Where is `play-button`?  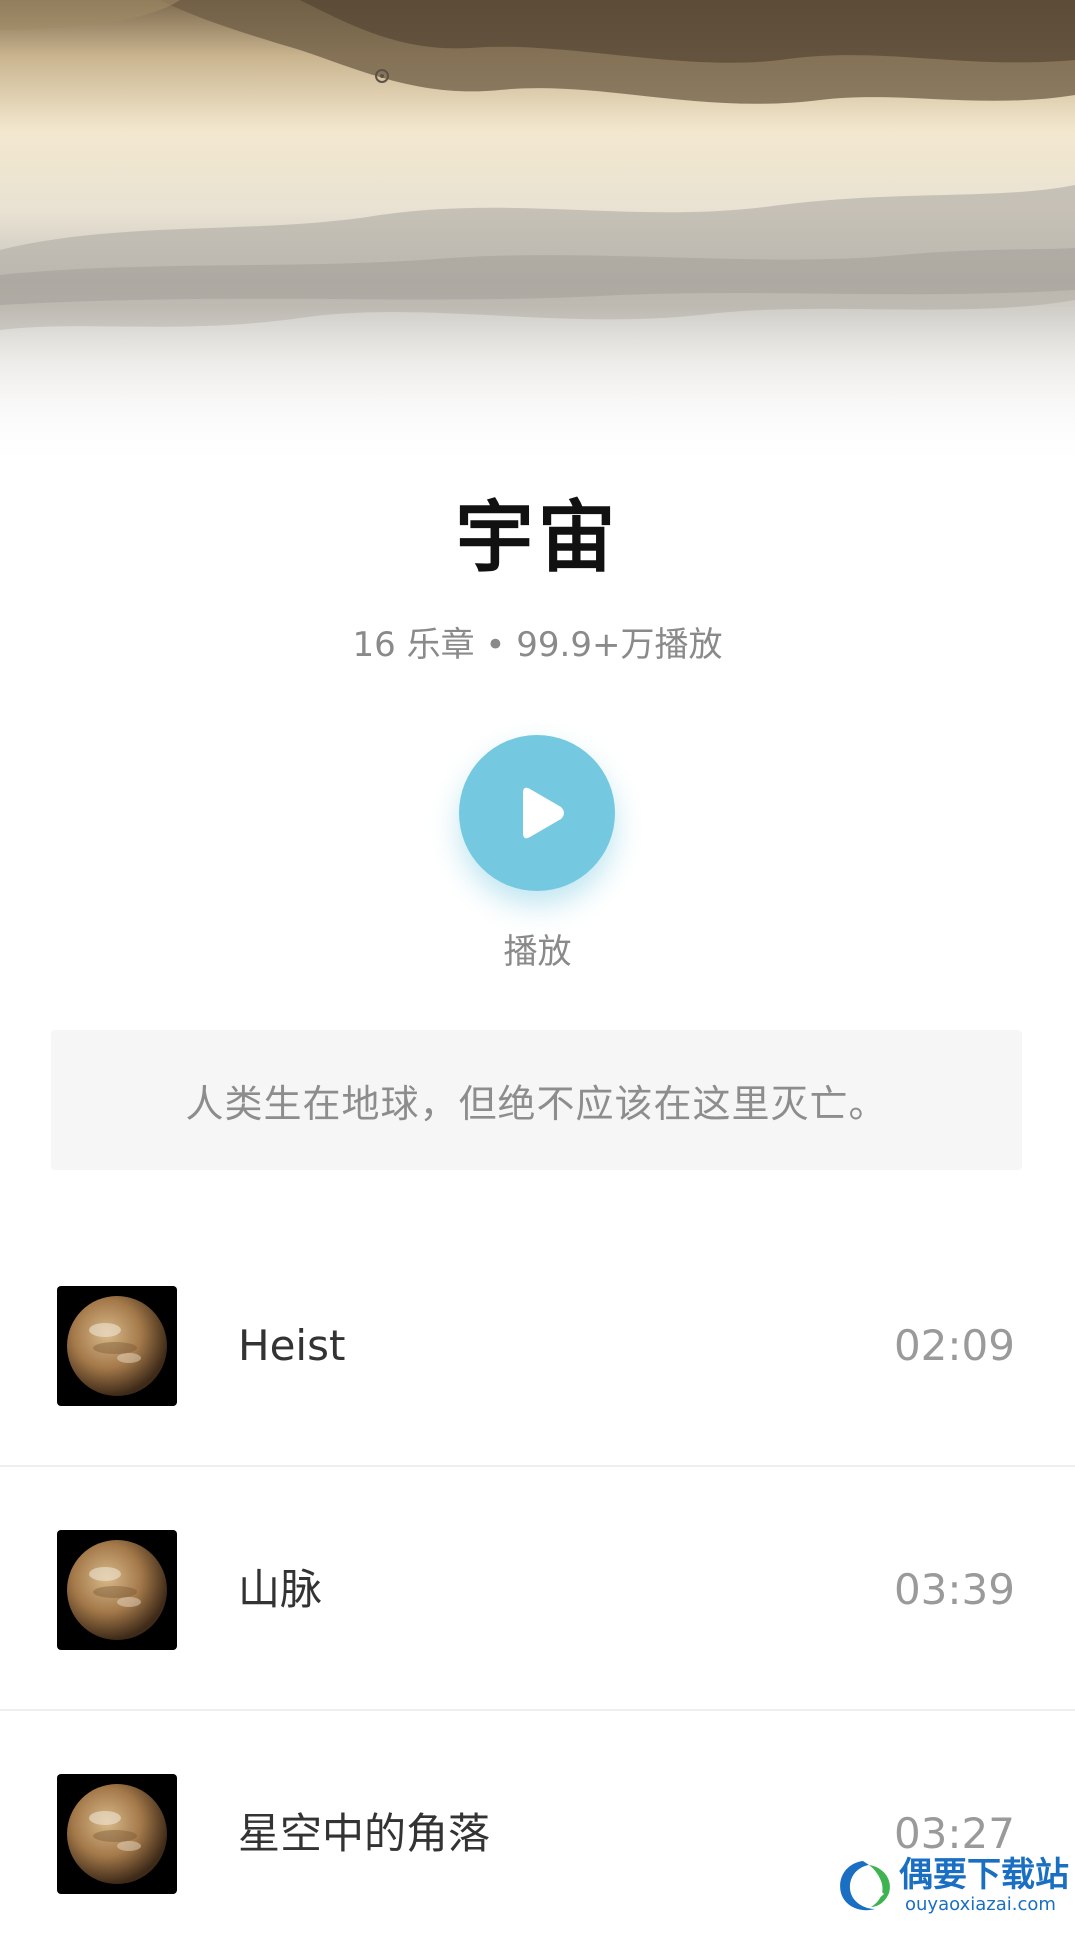 play-button is located at coordinates (537, 813).